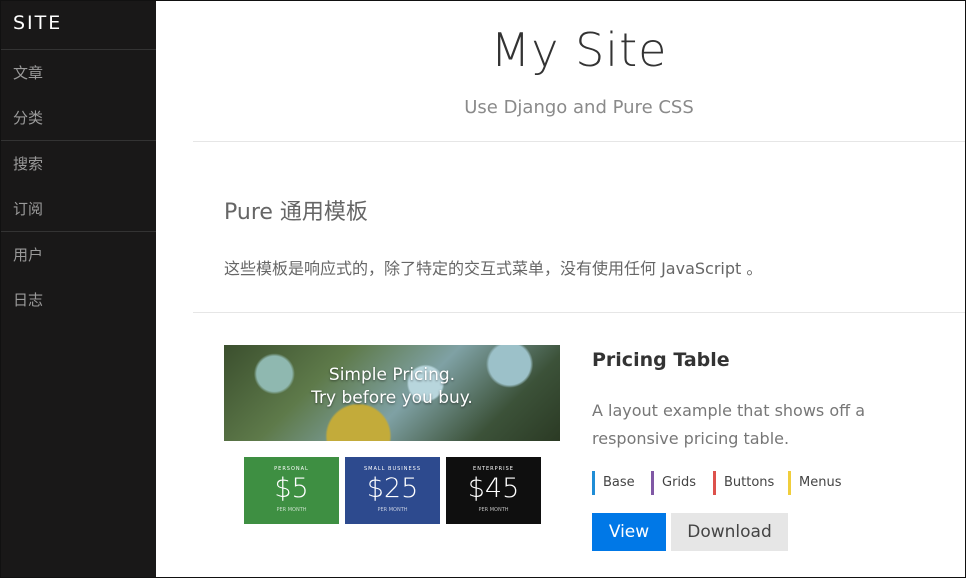 Image resolution: width=966 pixels, height=580 pixels. What do you see at coordinates (814, 483) in the screenshot?
I see `tag-menus: Menus` at bounding box center [814, 483].